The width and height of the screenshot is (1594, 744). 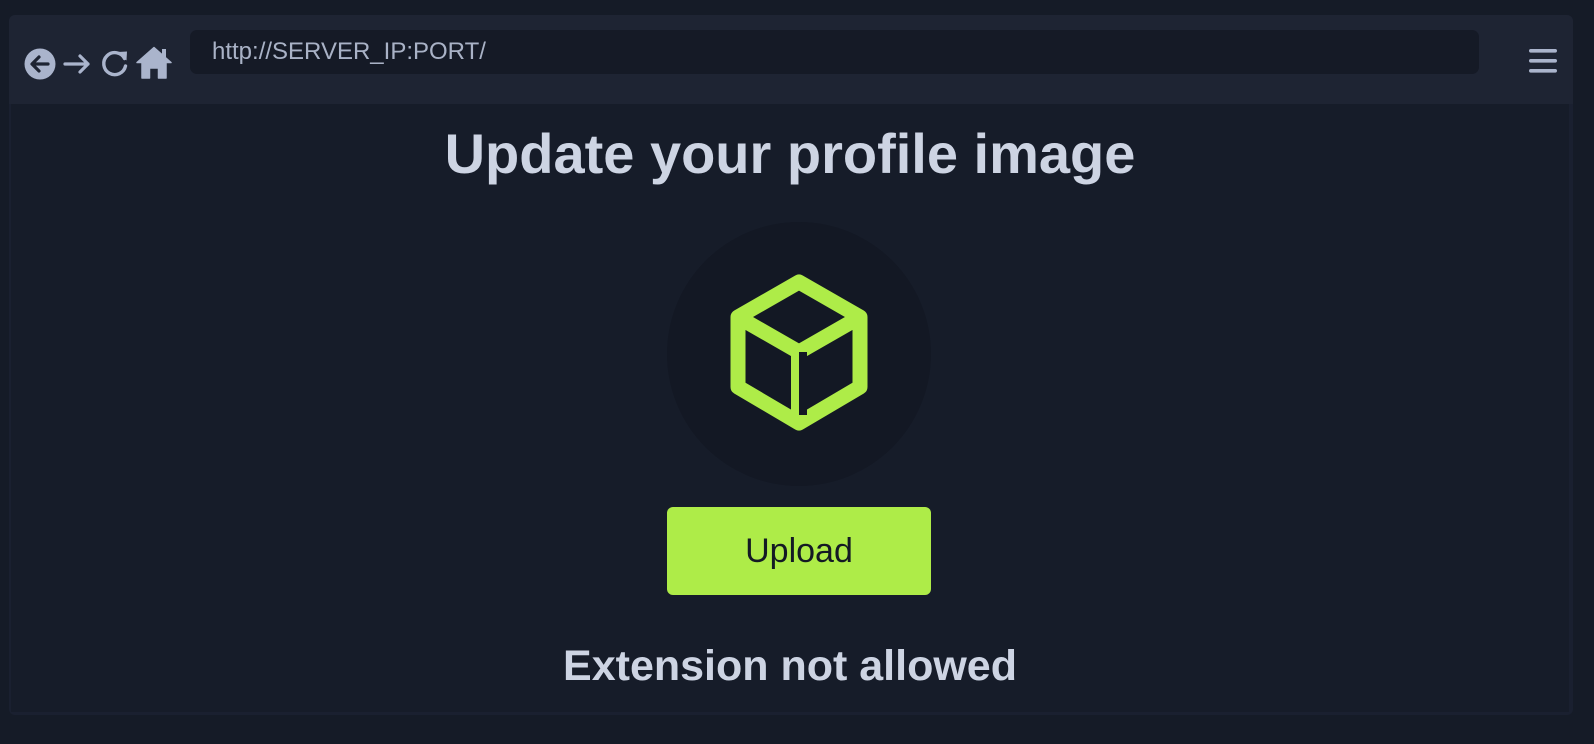 I want to click on reload-icon, so click(x=115, y=63).